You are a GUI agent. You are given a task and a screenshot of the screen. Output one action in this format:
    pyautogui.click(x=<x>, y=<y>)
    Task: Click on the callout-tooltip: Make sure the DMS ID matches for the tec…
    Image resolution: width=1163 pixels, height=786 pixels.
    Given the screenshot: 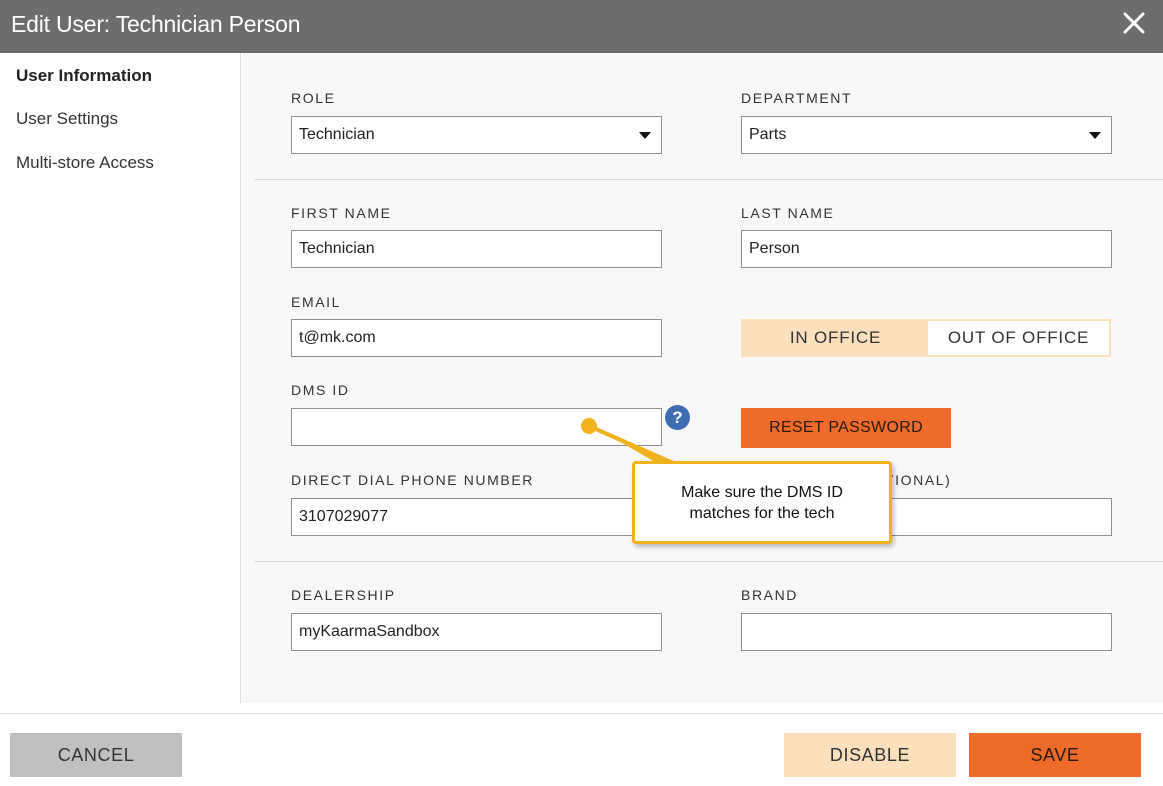 What is the action you would take?
    pyautogui.click(x=762, y=502)
    